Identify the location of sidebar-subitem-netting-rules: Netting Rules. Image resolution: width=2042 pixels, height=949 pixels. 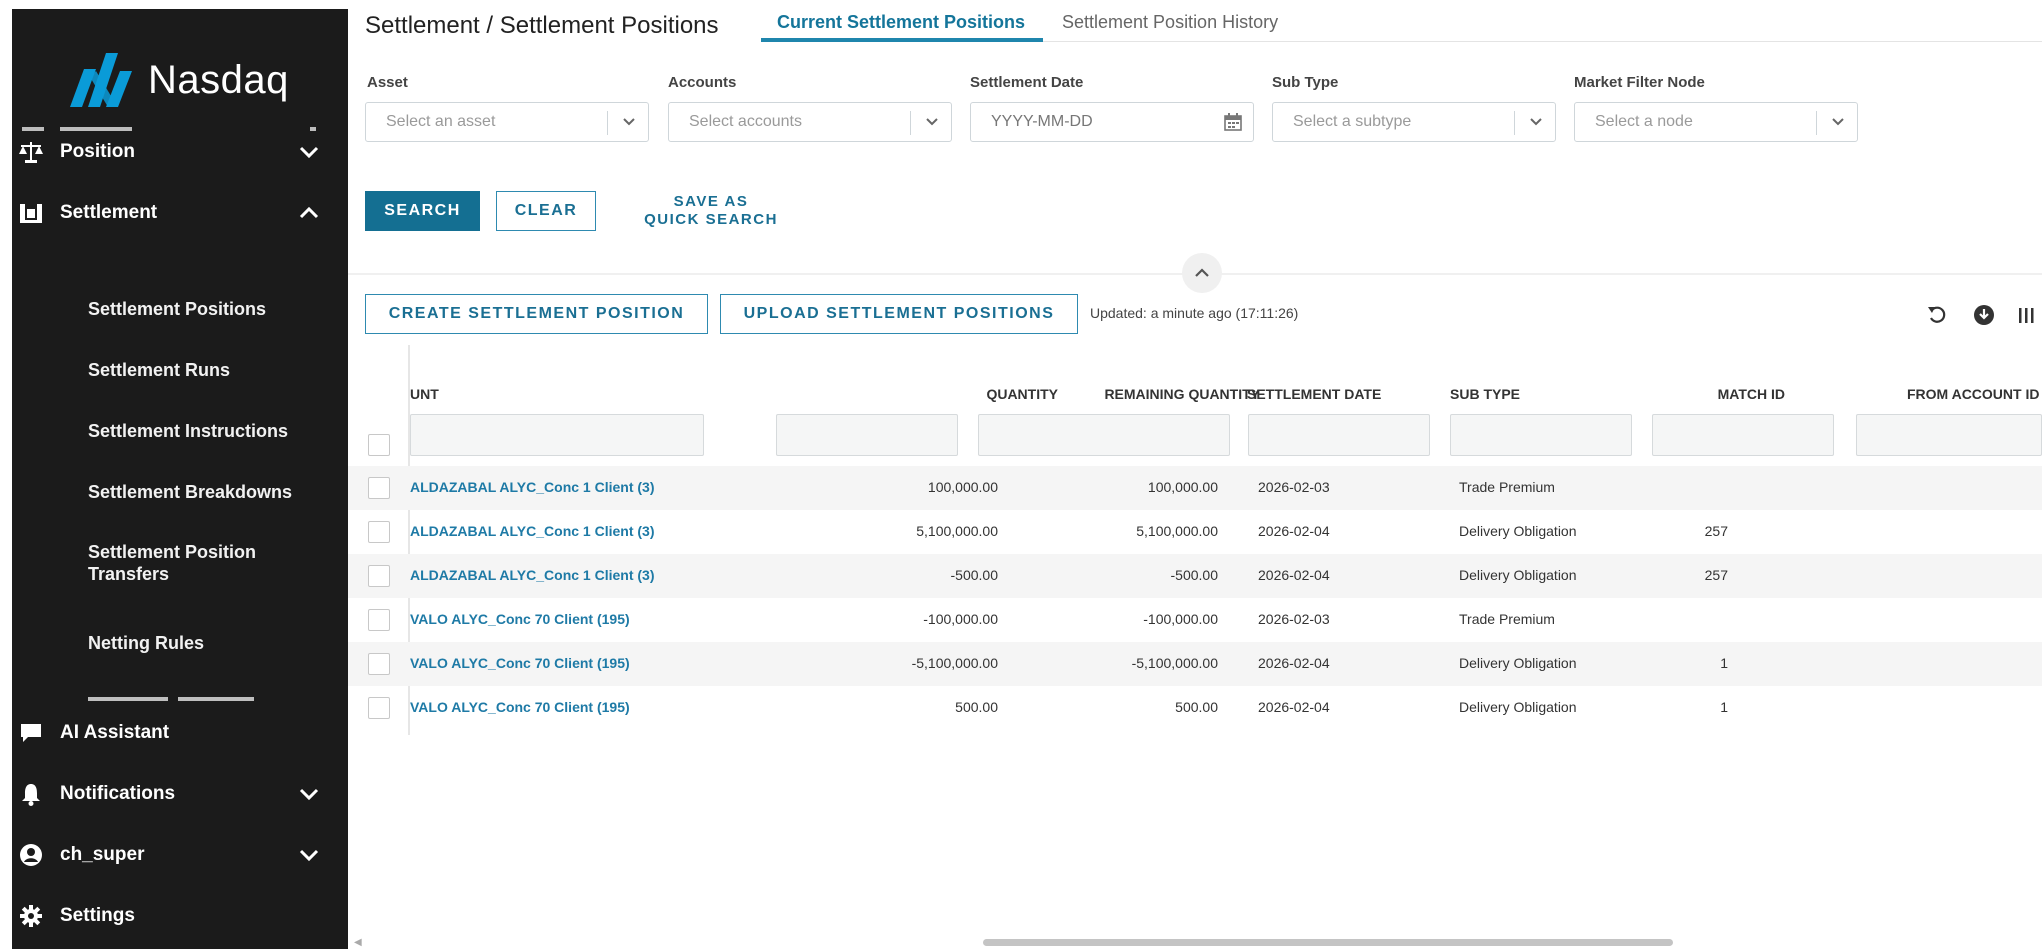
(213, 643).